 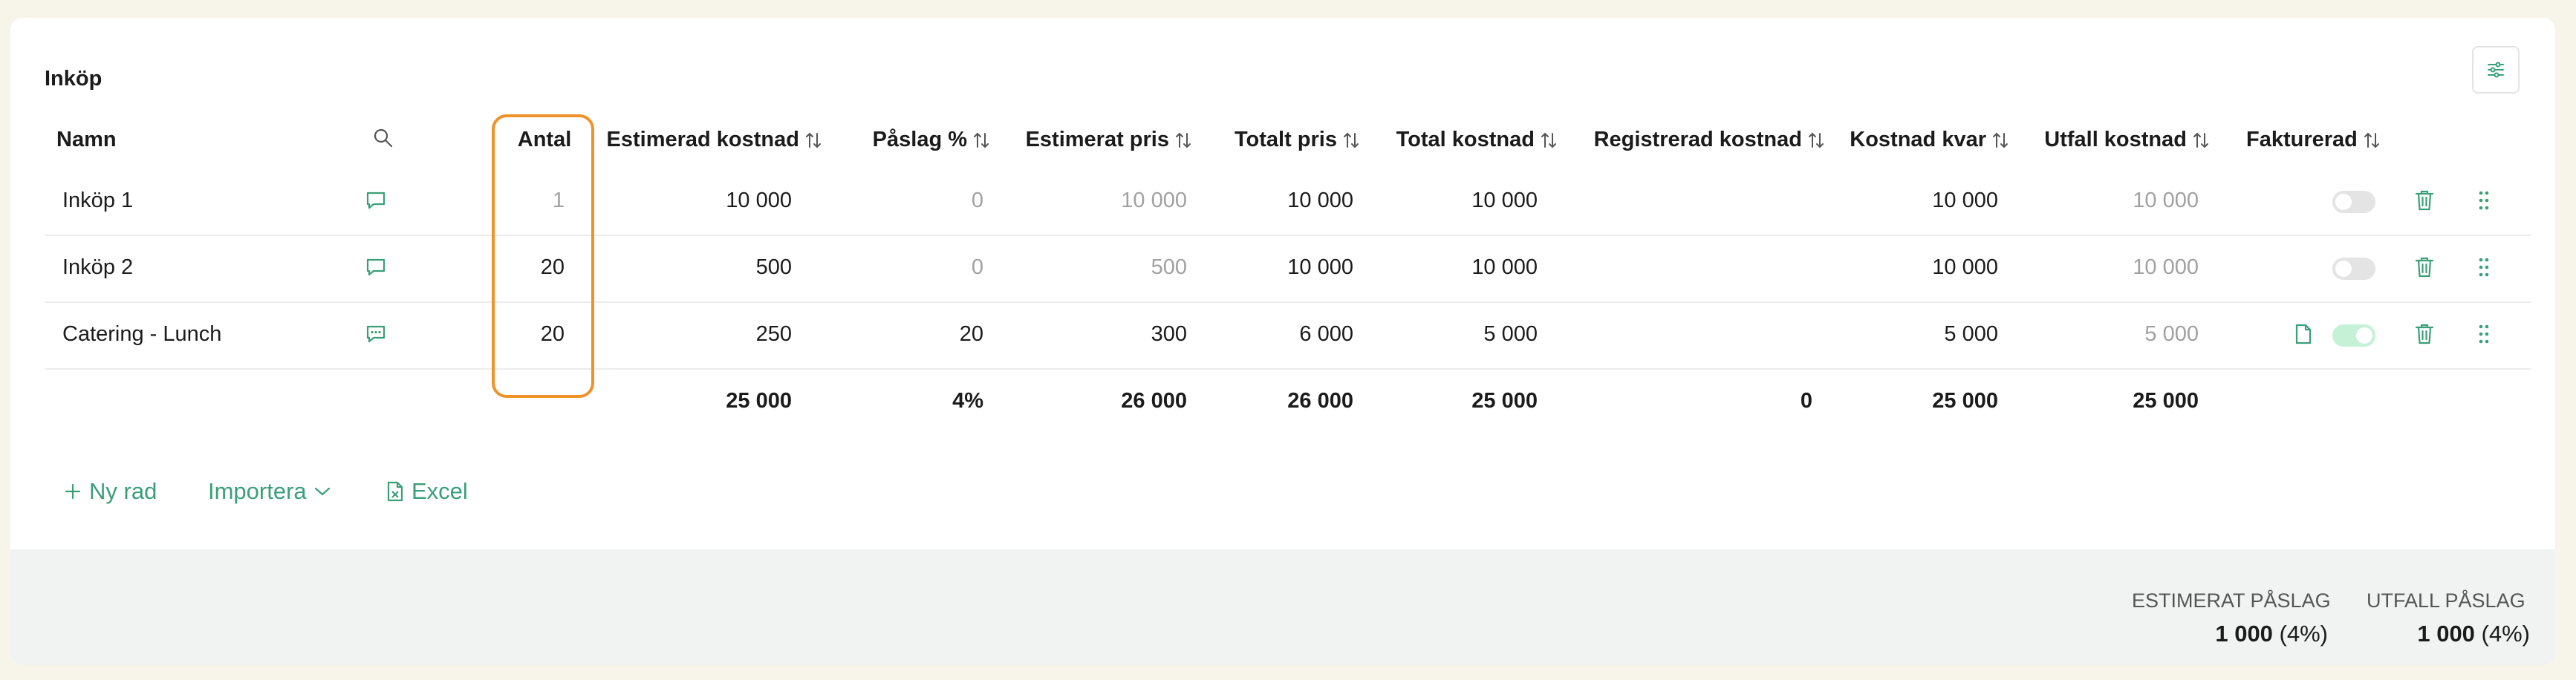 What do you see at coordinates (1704, 140) in the screenshot?
I see `column-header-reg-cost: Registrerad kostnad` at bounding box center [1704, 140].